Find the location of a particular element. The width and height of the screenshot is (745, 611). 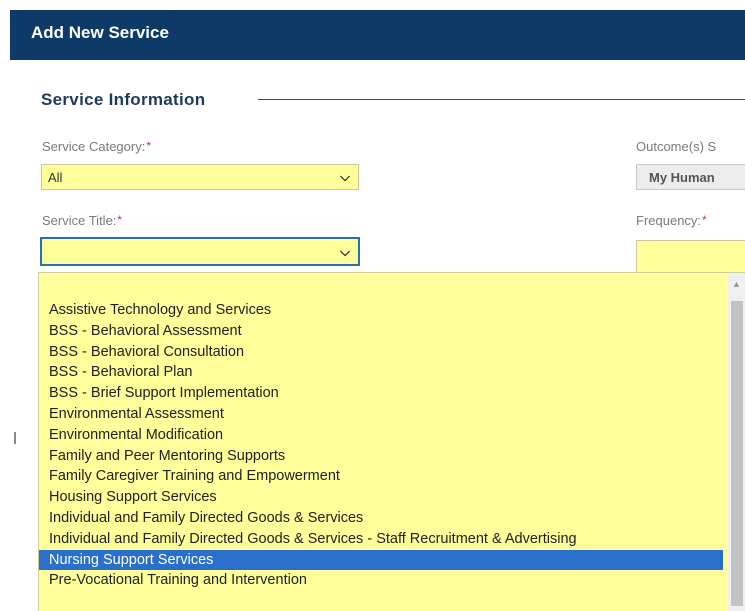

hidden-field-edge is located at coordinates (15, 438).